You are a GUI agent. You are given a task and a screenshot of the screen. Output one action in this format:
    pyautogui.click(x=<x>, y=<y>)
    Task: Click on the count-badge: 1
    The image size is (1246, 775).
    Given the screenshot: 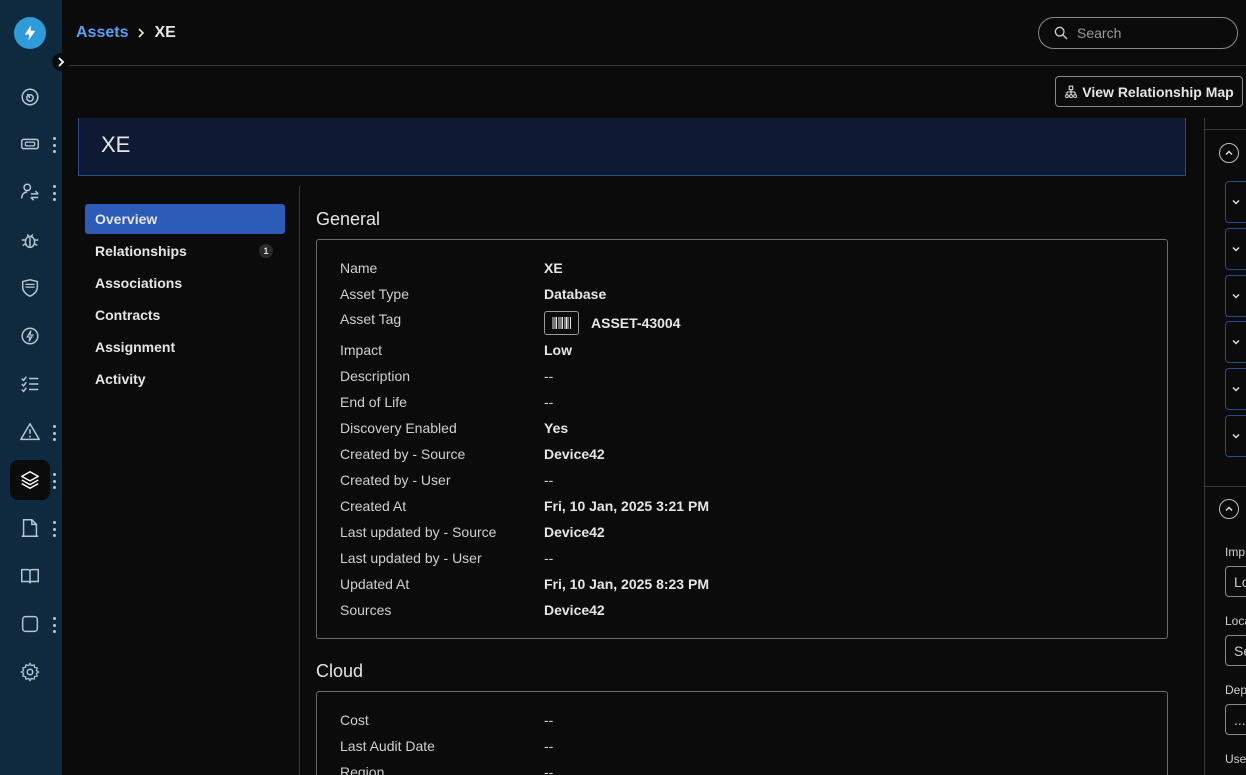 What is the action you would take?
    pyautogui.click(x=266, y=251)
    